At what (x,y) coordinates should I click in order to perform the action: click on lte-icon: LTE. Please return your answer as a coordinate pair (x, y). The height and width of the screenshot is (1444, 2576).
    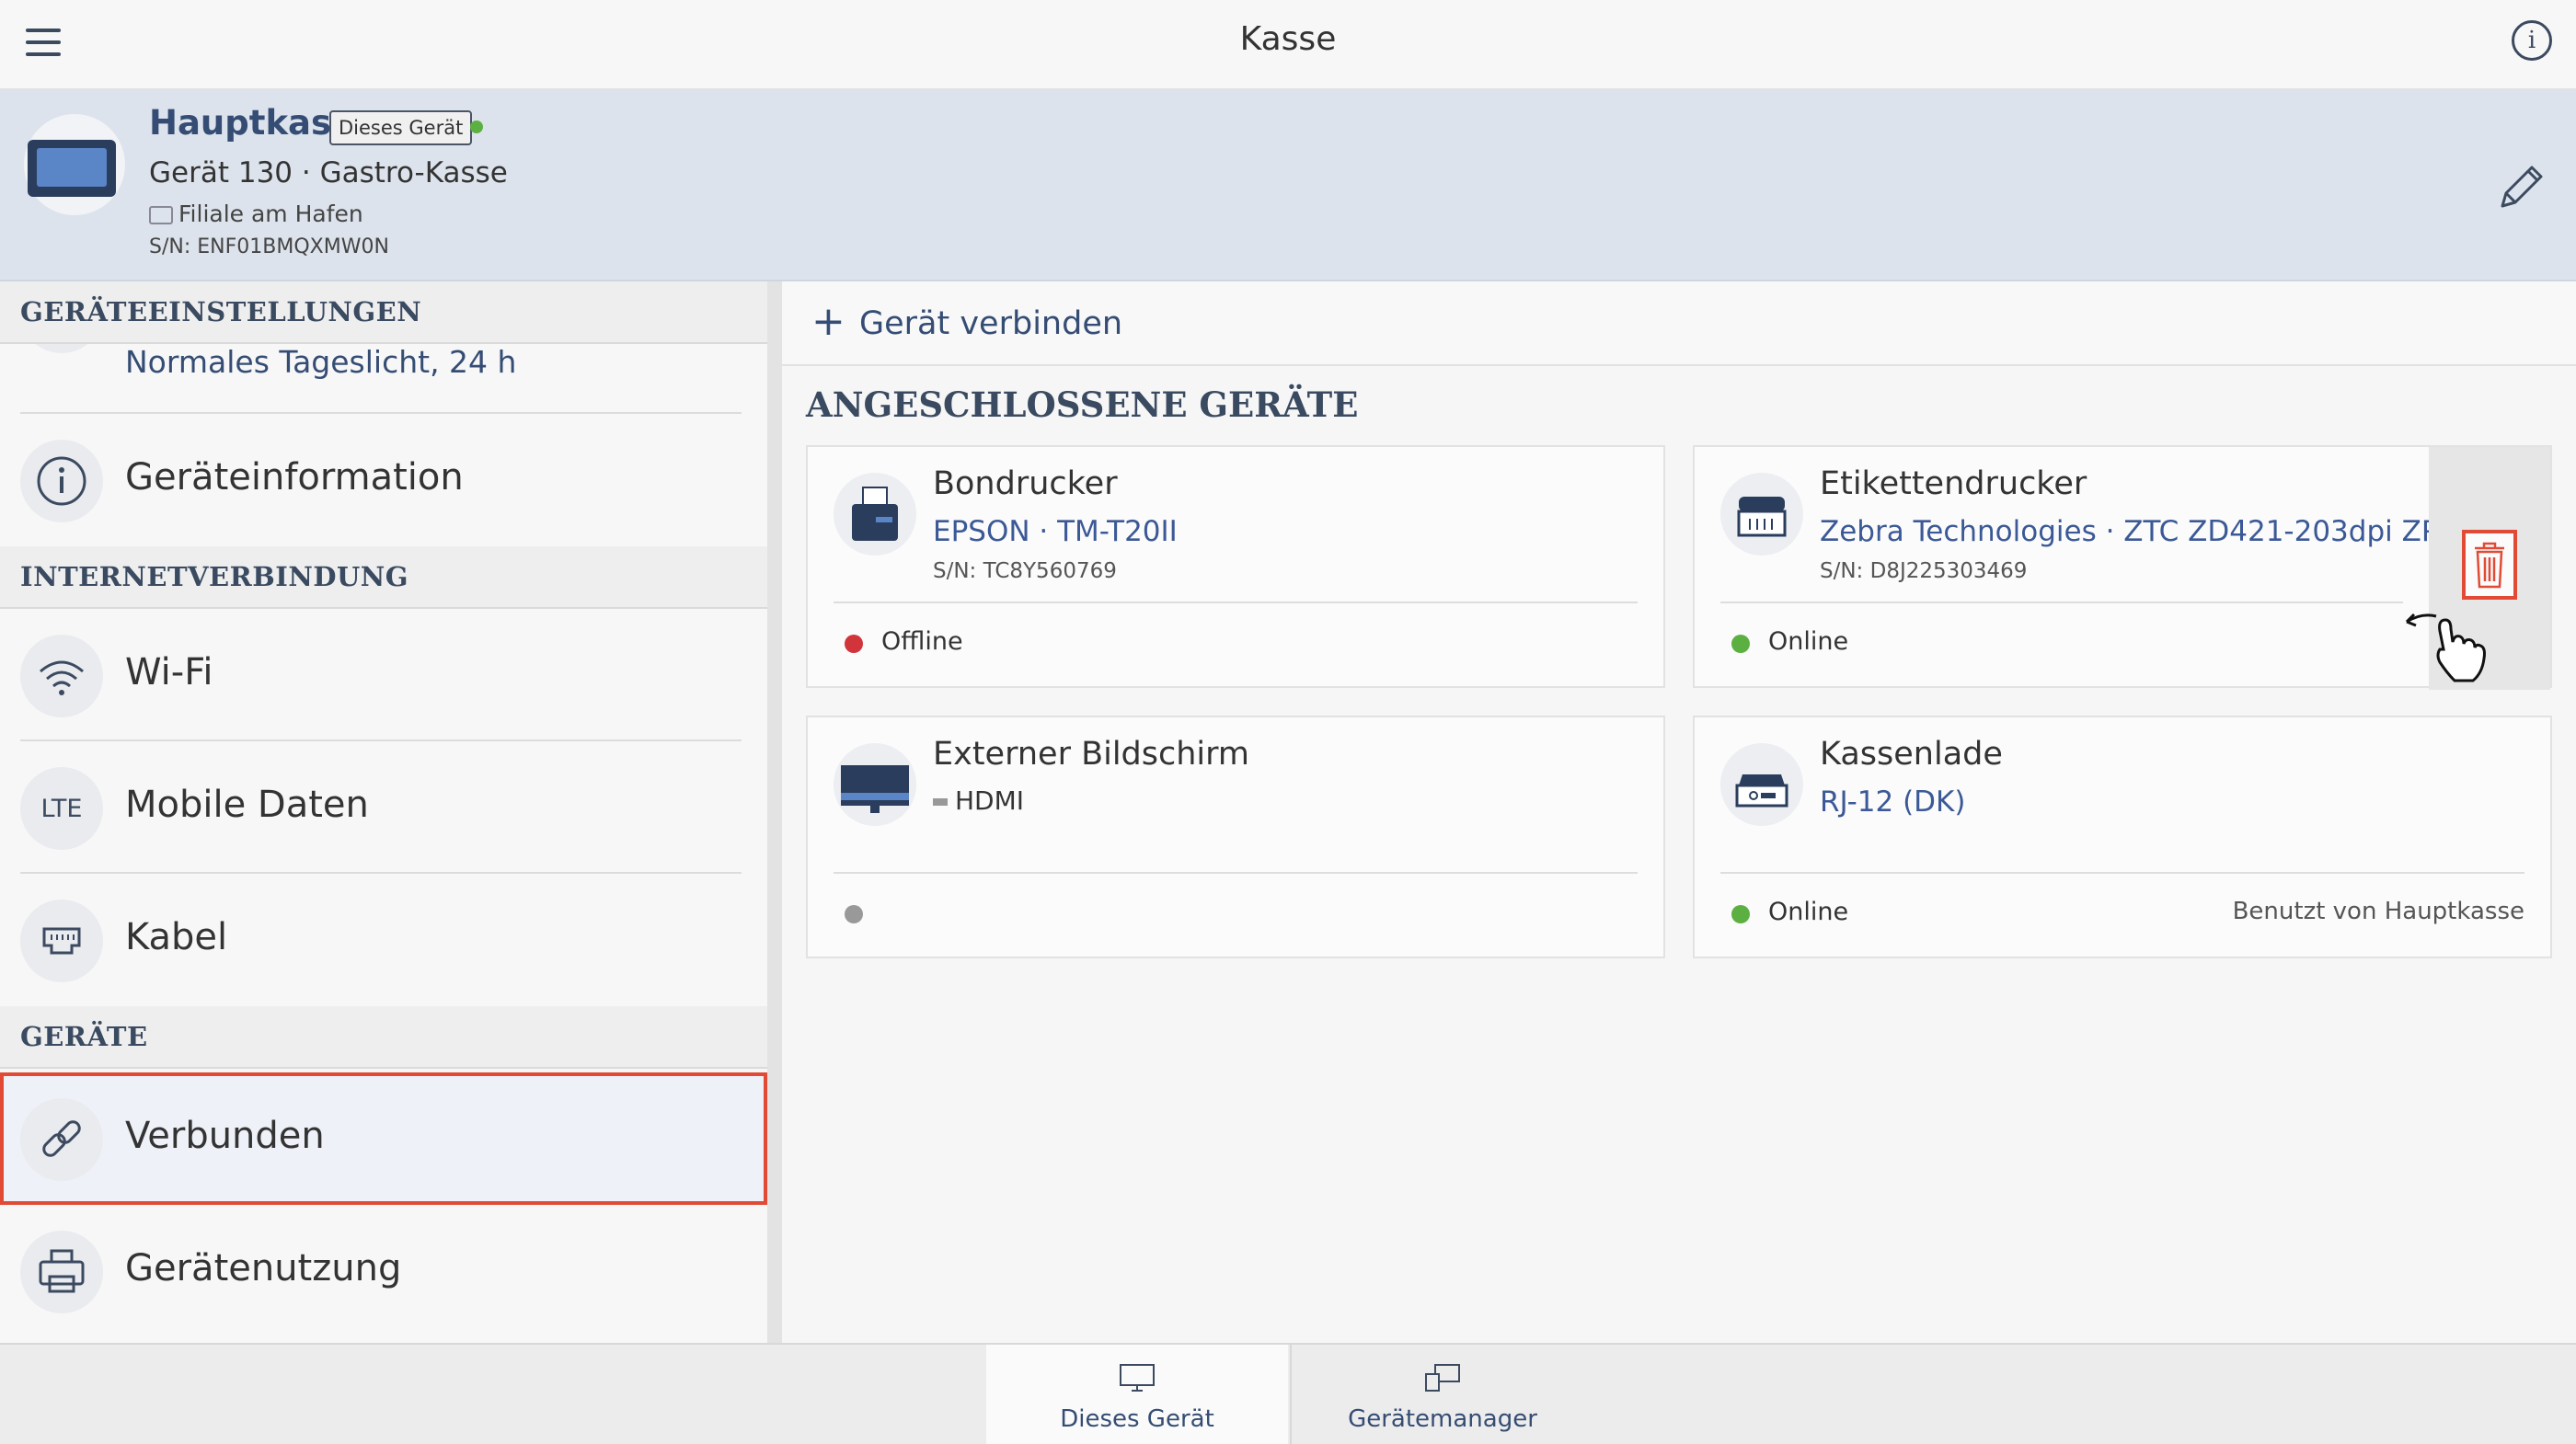
    Looking at the image, I should click on (61, 808).